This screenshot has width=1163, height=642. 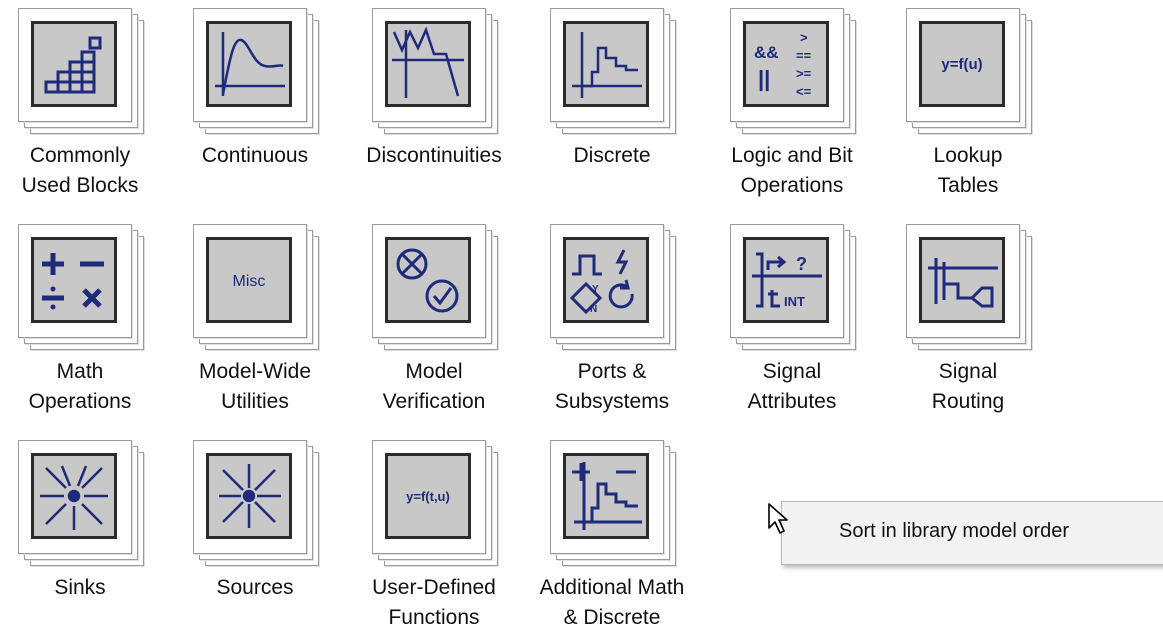 I want to click on library-block-sources: Sources, so click(x=255, y=537).